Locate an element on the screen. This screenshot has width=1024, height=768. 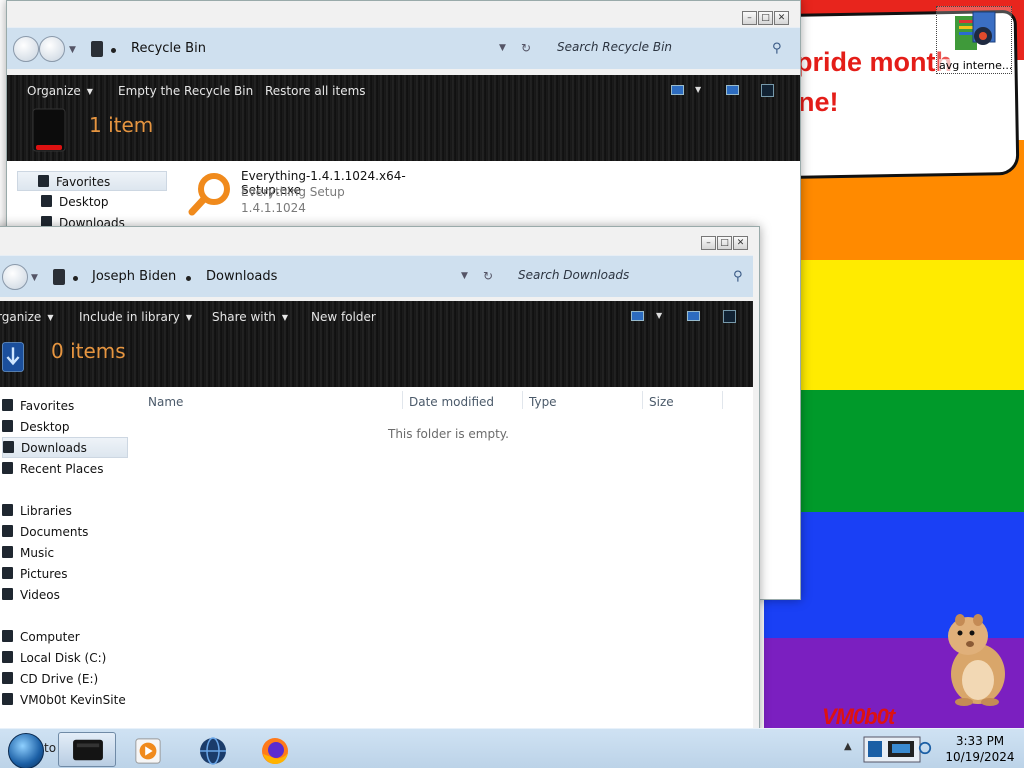
local-disk-icon is located at coordinates (7, 657).